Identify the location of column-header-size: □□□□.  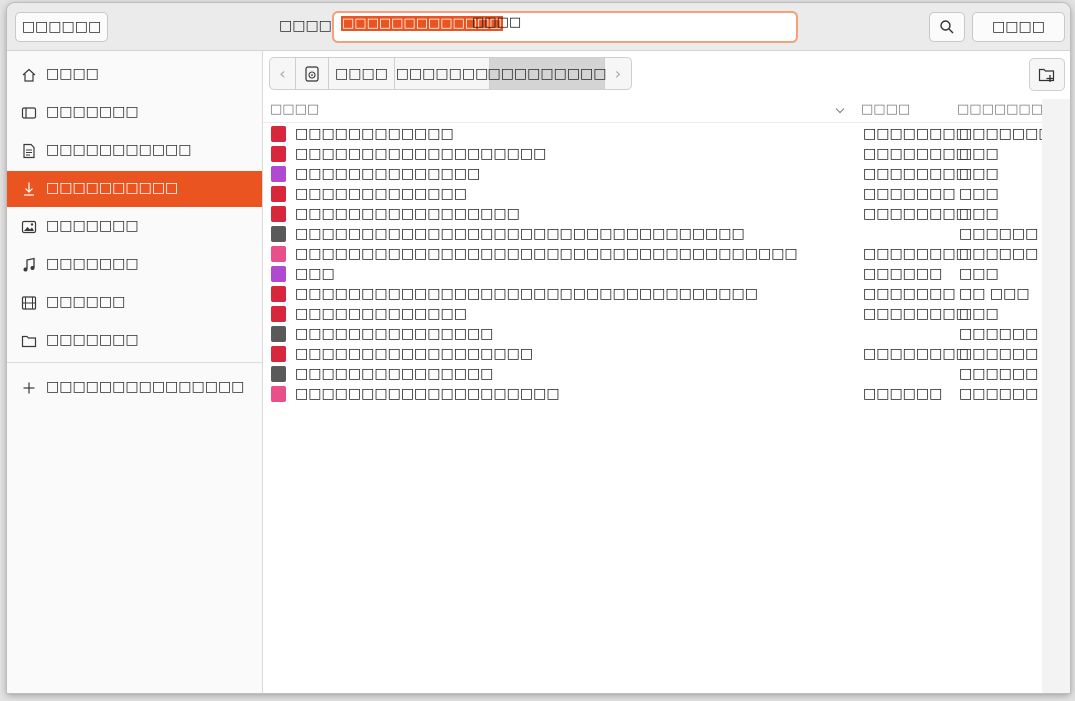
(885, 110).